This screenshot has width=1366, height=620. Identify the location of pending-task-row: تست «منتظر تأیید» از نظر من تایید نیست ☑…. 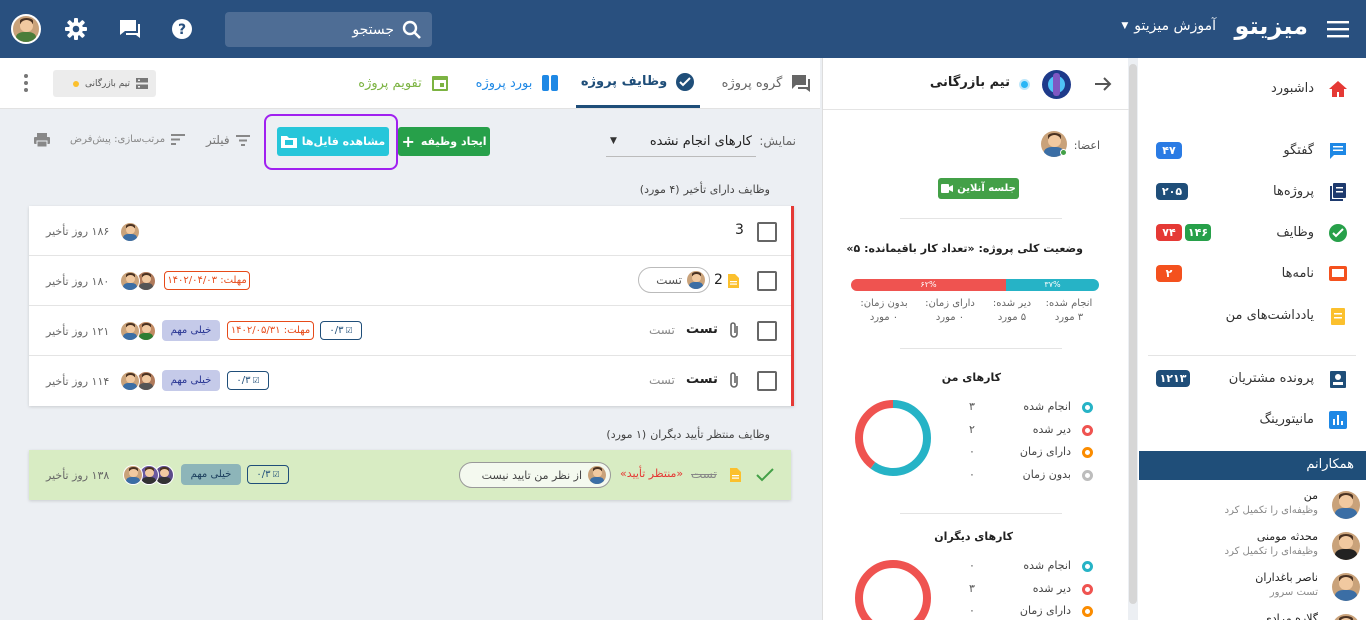
(410, 475).